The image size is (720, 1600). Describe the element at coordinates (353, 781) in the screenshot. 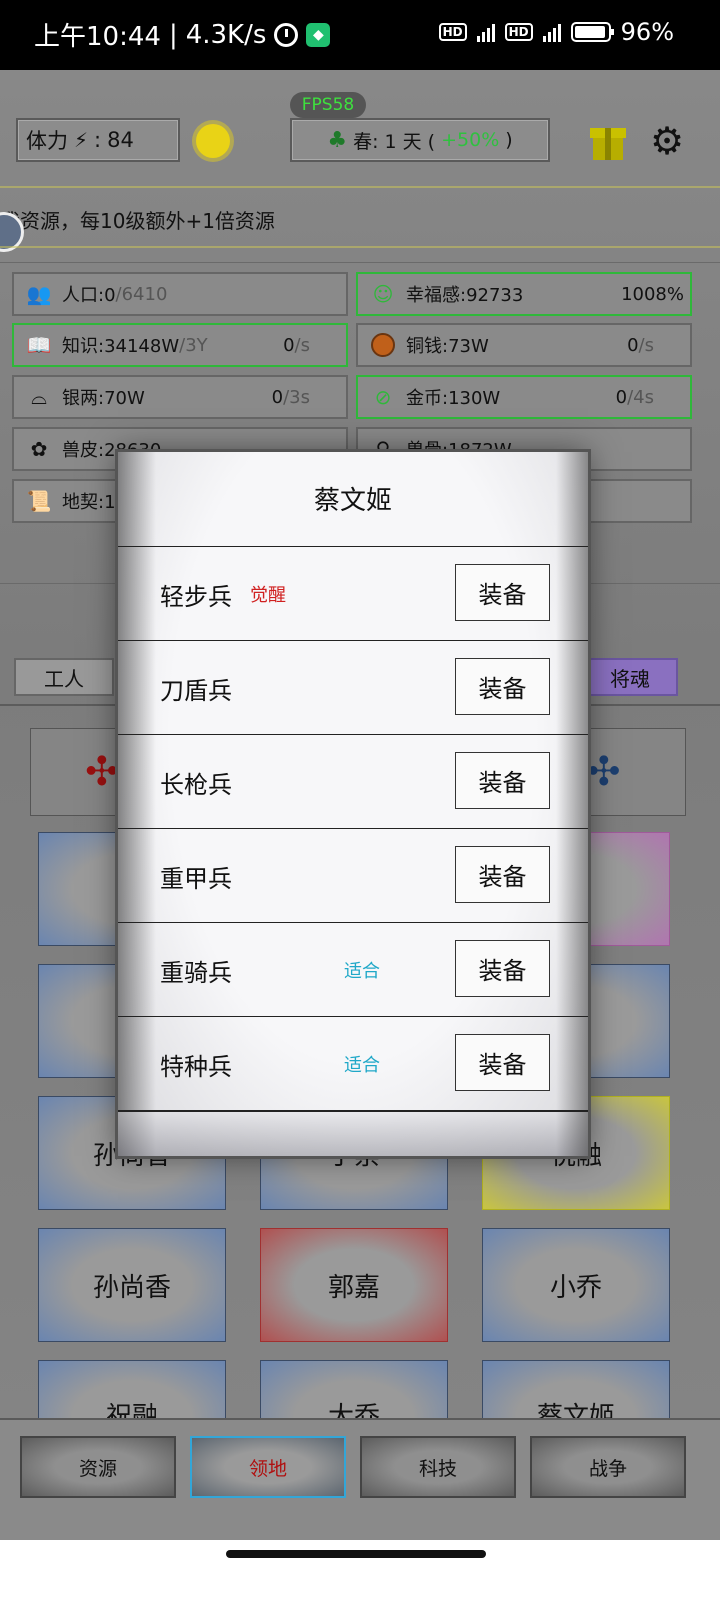

I see `modal-row: 长枪兵 装备` at that location.